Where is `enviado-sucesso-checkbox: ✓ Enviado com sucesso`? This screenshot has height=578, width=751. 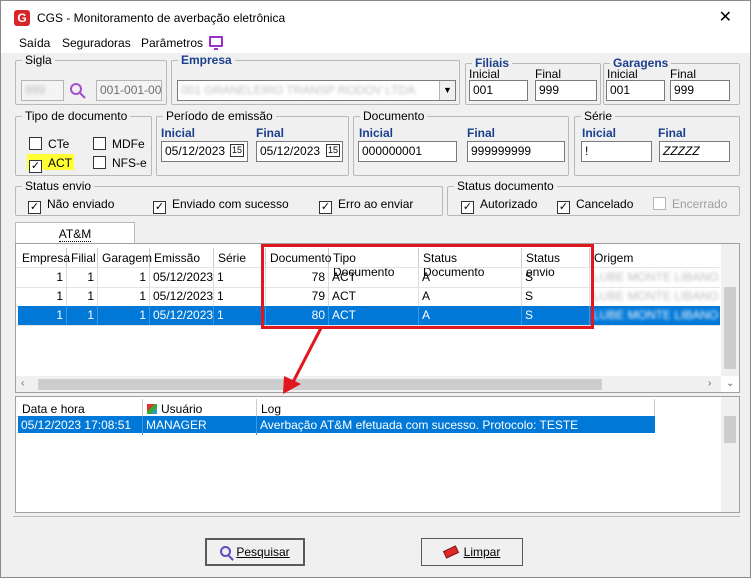 enviado-sucesso-checkbox: ✓ Enviado com sucesso is located at coordinates (221, 205).